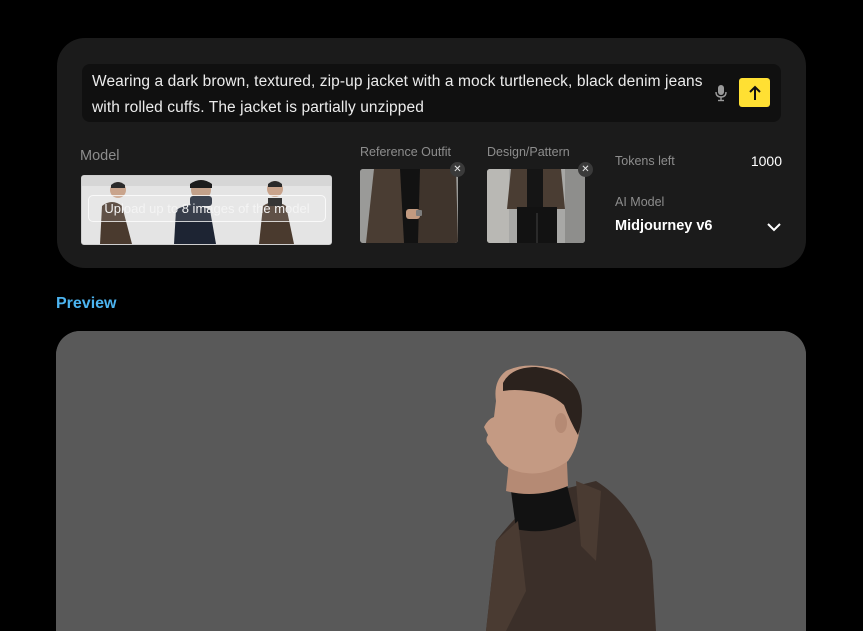  I want to click on design-pattern-thumbnail, so click(536, 206).